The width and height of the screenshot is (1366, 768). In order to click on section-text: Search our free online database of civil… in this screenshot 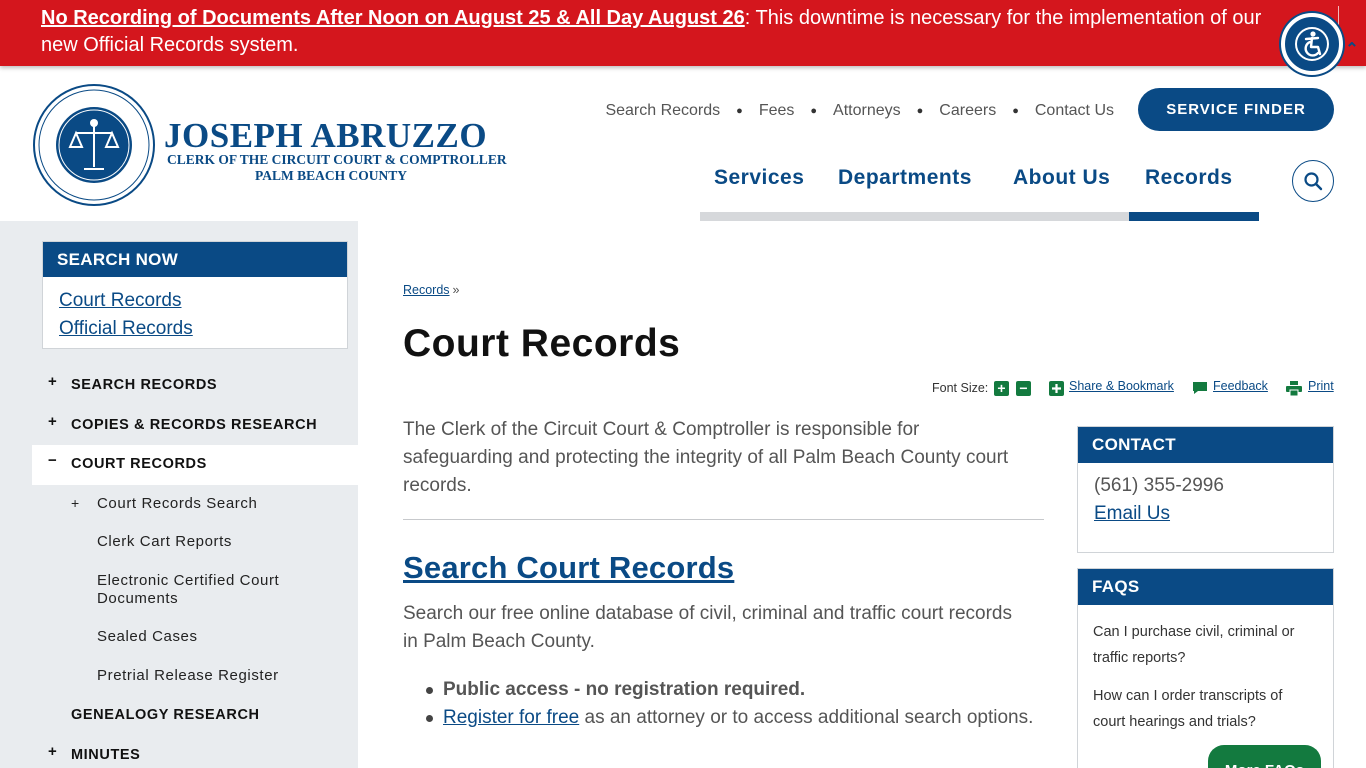, I will do `click(708, 627)`.